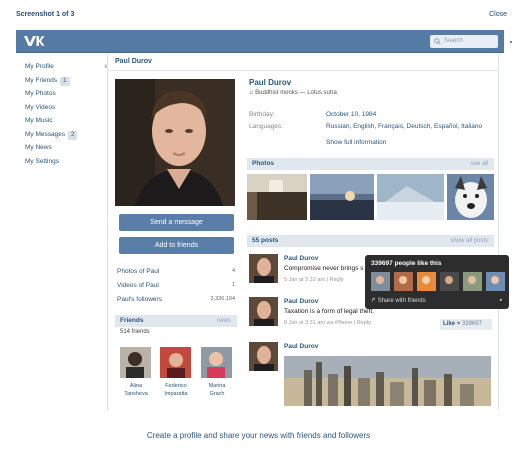  Describe the element at coordinates (314, 280) in the screenshot. I see `post-meta: 5 Jan at 2:33 am | Reply` at that location.